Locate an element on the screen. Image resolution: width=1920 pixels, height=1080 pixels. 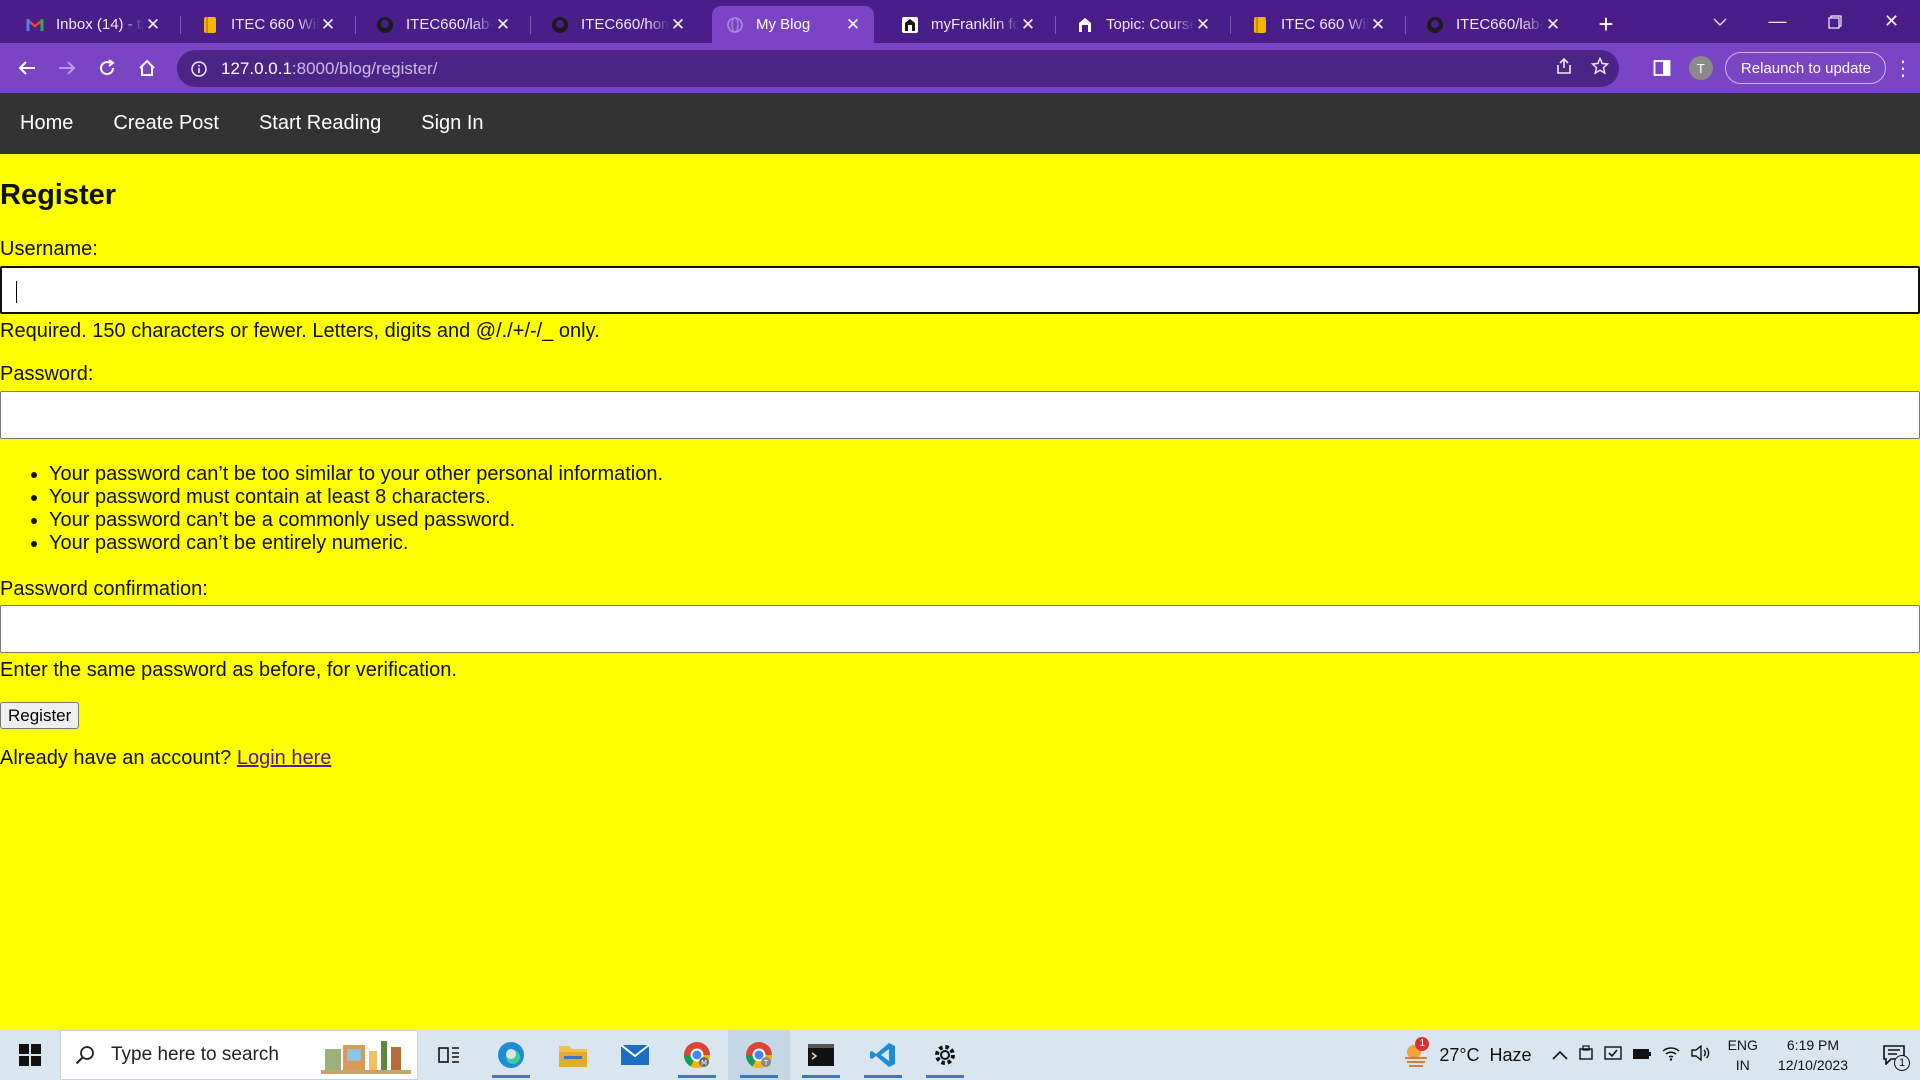
page-title: Register is located at coordinates (58, 195).